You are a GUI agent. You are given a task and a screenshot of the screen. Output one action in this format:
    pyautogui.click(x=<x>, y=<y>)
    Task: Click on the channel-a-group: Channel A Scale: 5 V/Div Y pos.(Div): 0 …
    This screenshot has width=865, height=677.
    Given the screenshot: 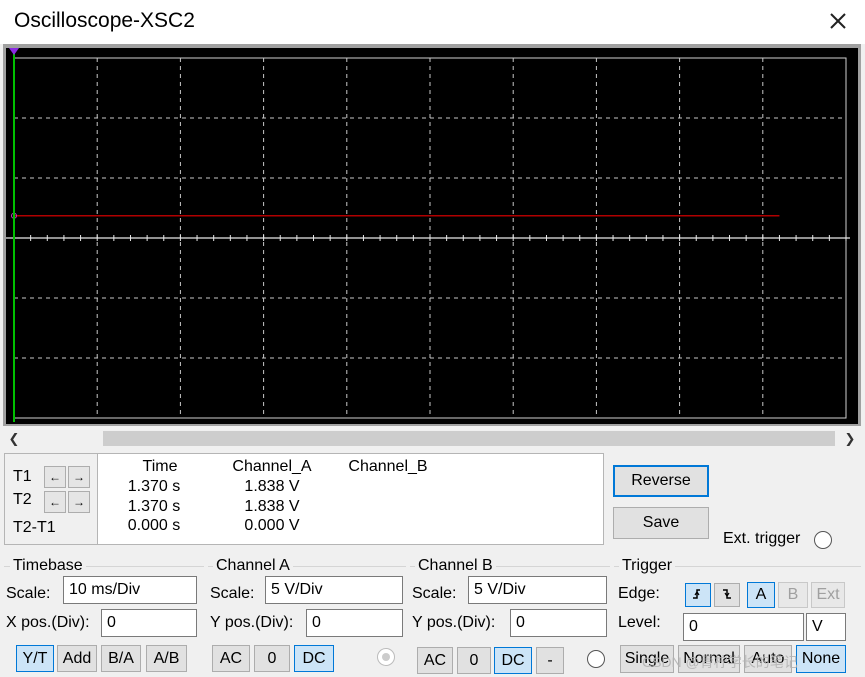 What is the action you would take?
    pyautogui.click(x=307, y=617)
    